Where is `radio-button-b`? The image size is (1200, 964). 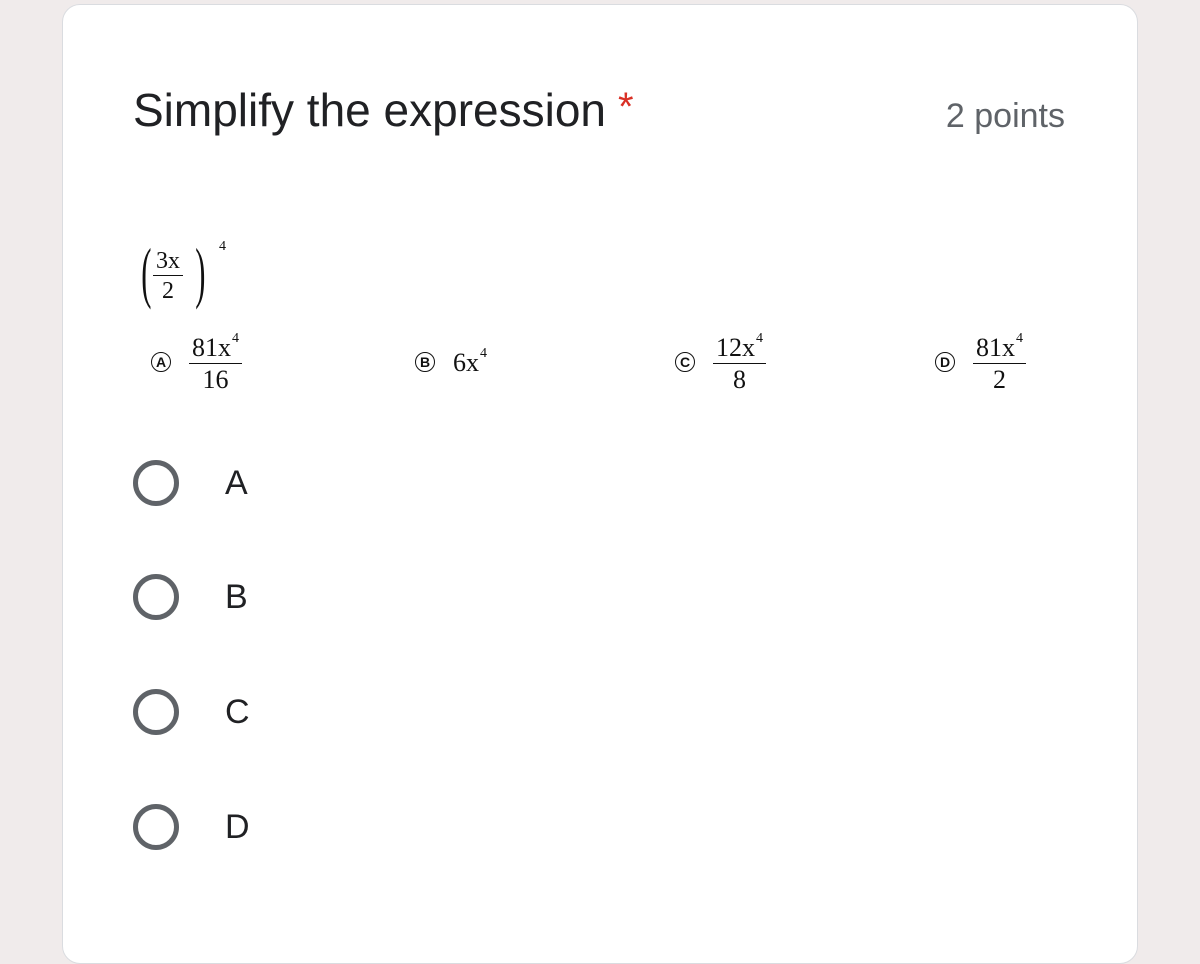 radio-button-b is located at coordinates (156, 597).